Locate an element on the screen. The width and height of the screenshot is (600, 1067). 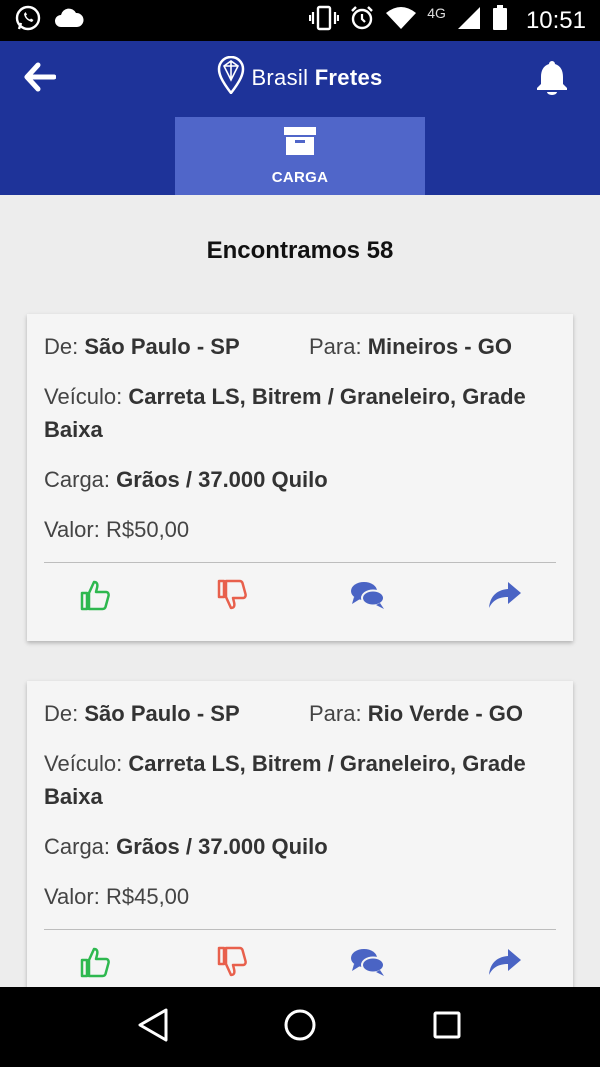
notifications-button is located at coordinates (552, 79).